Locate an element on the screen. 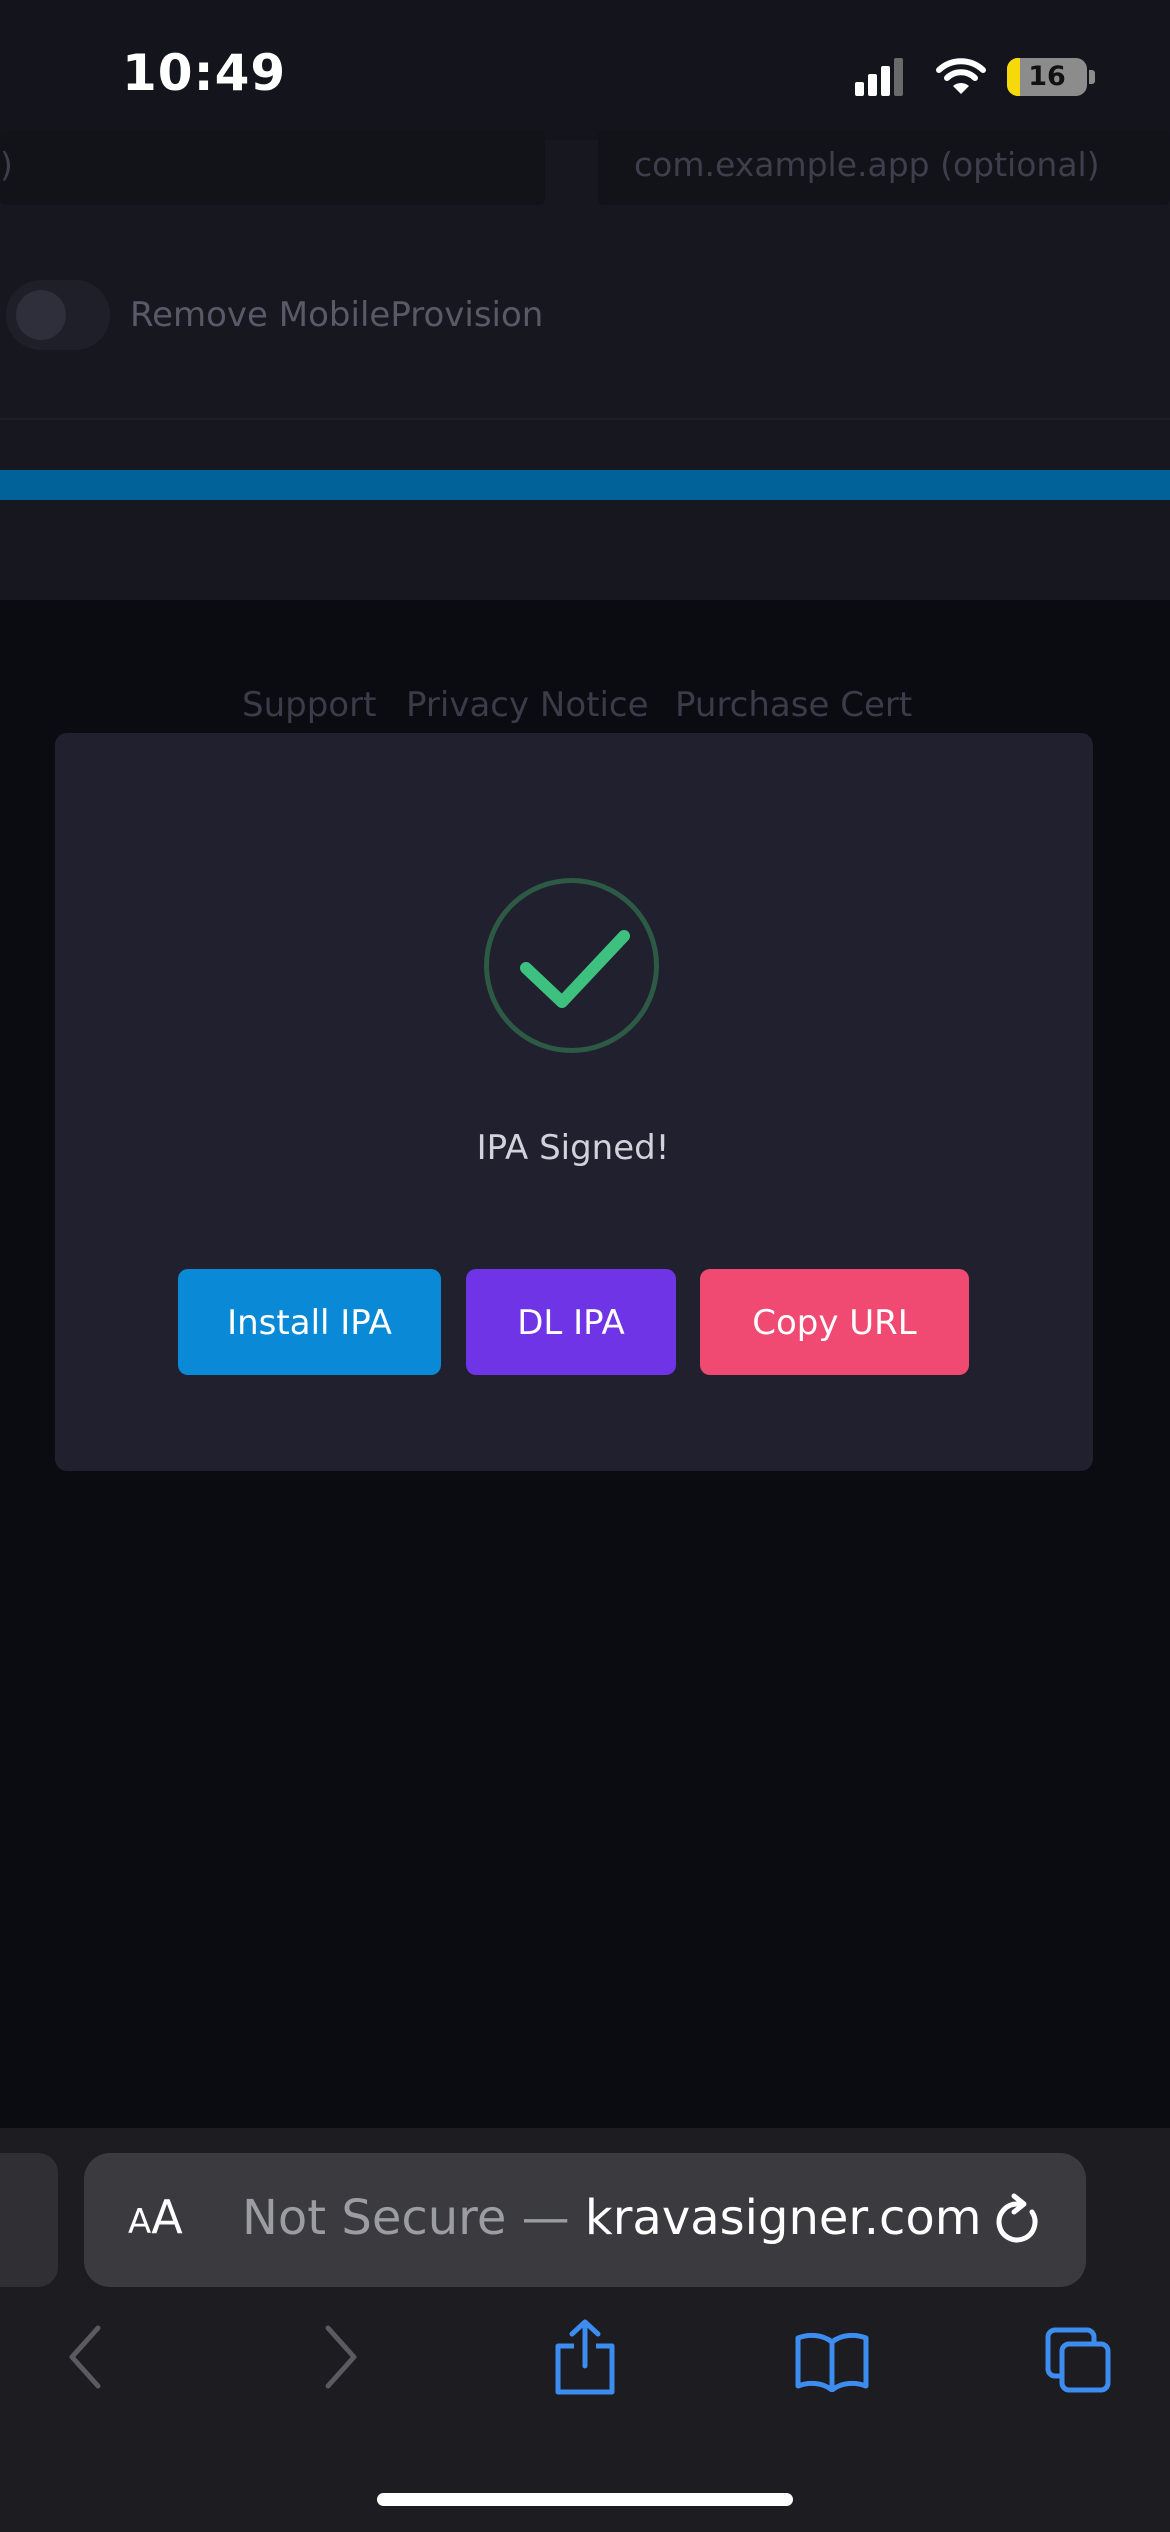 The width and height of the screenshot is (1170, 2532). page-settings-button: AA is located at coordinates (155, 2217).